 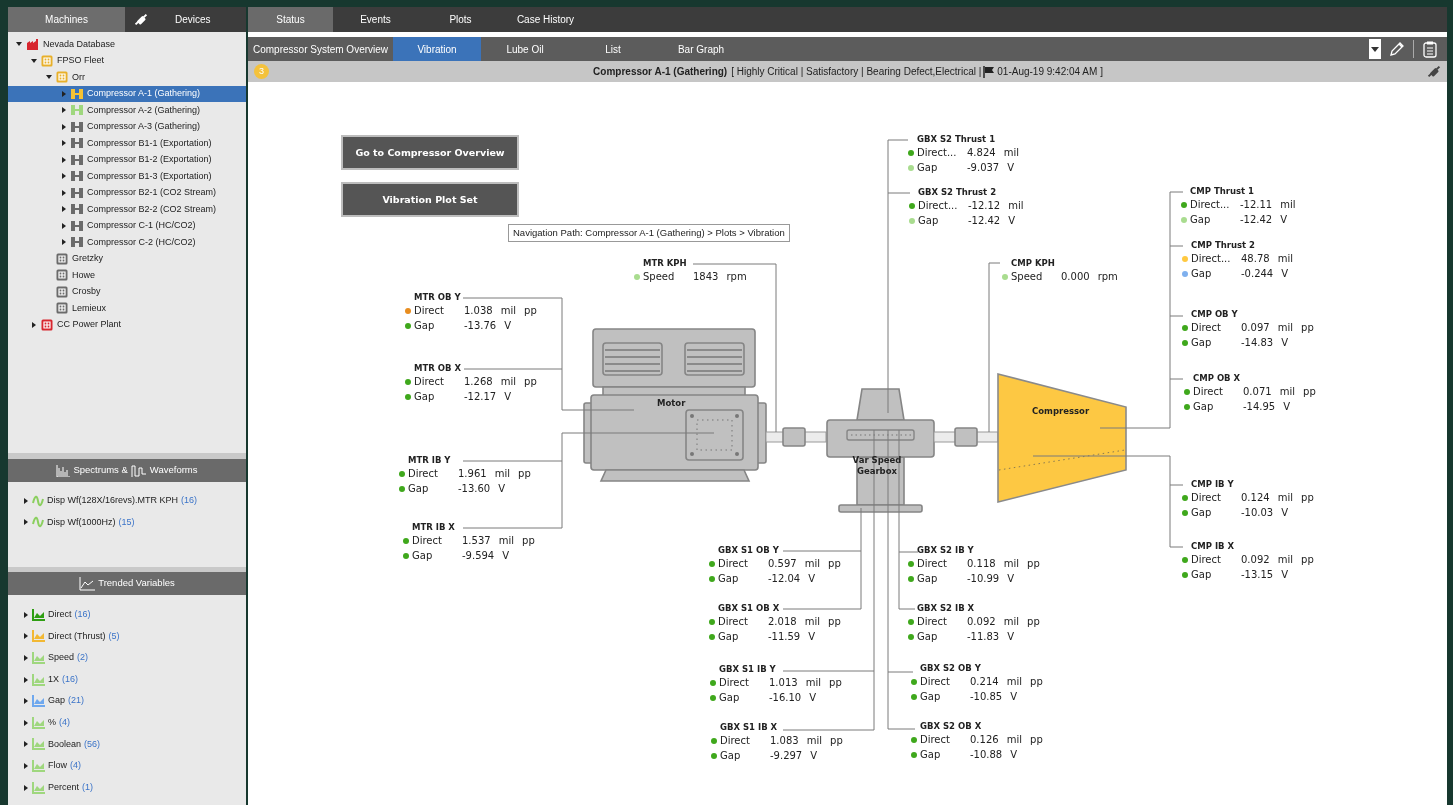 What do you see at coordinates (127, 143) in the screenshot?
I see `tree-item: Compressor B1-1 (Exportation)` at bounding box center [127, 143].